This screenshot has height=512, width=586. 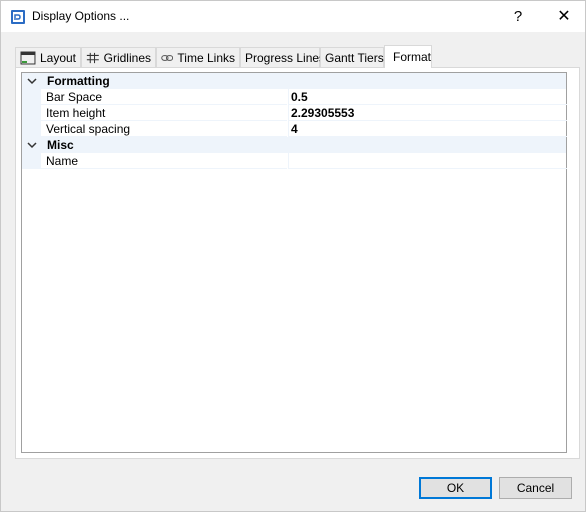 I want to click on cancel-button: Cancel, so click(x=535, y=488).